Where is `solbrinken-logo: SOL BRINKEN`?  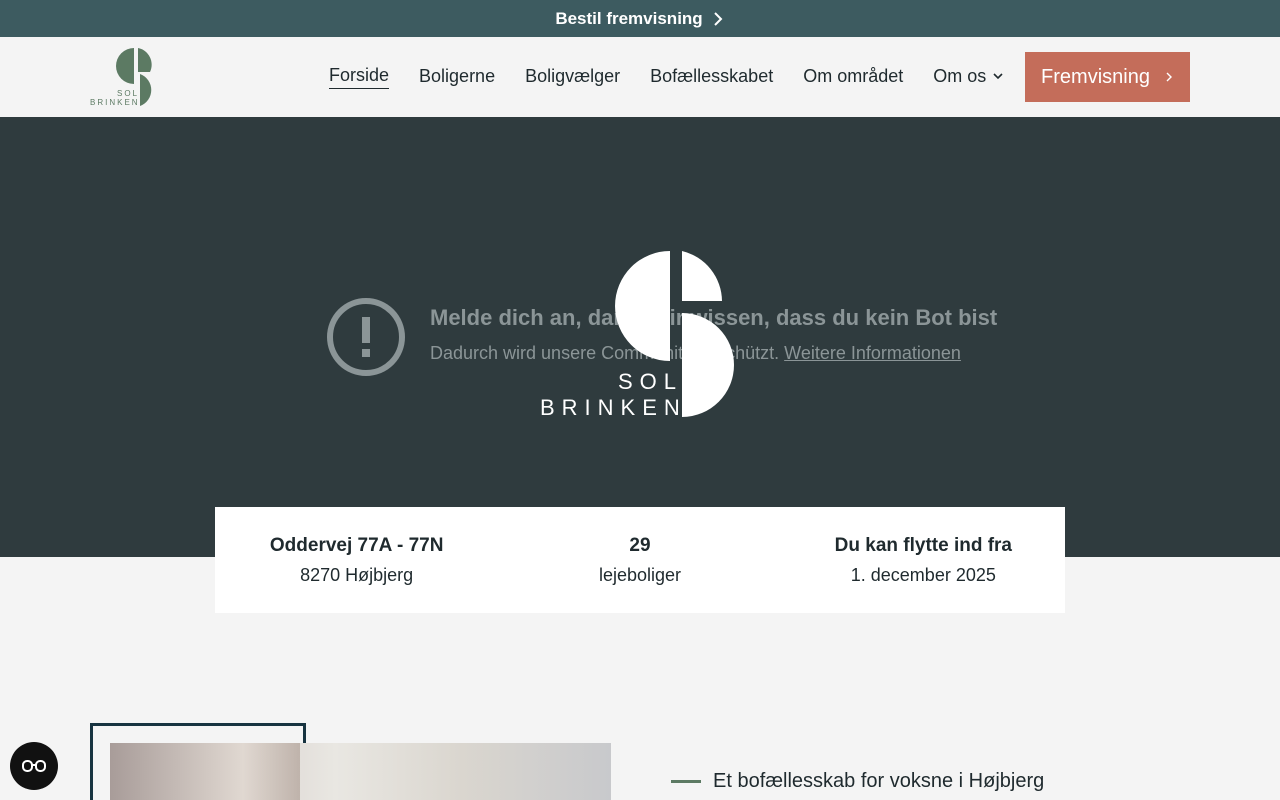 solbrinken-logo: SOL BRINKEN is located at coordinates (126, 77).